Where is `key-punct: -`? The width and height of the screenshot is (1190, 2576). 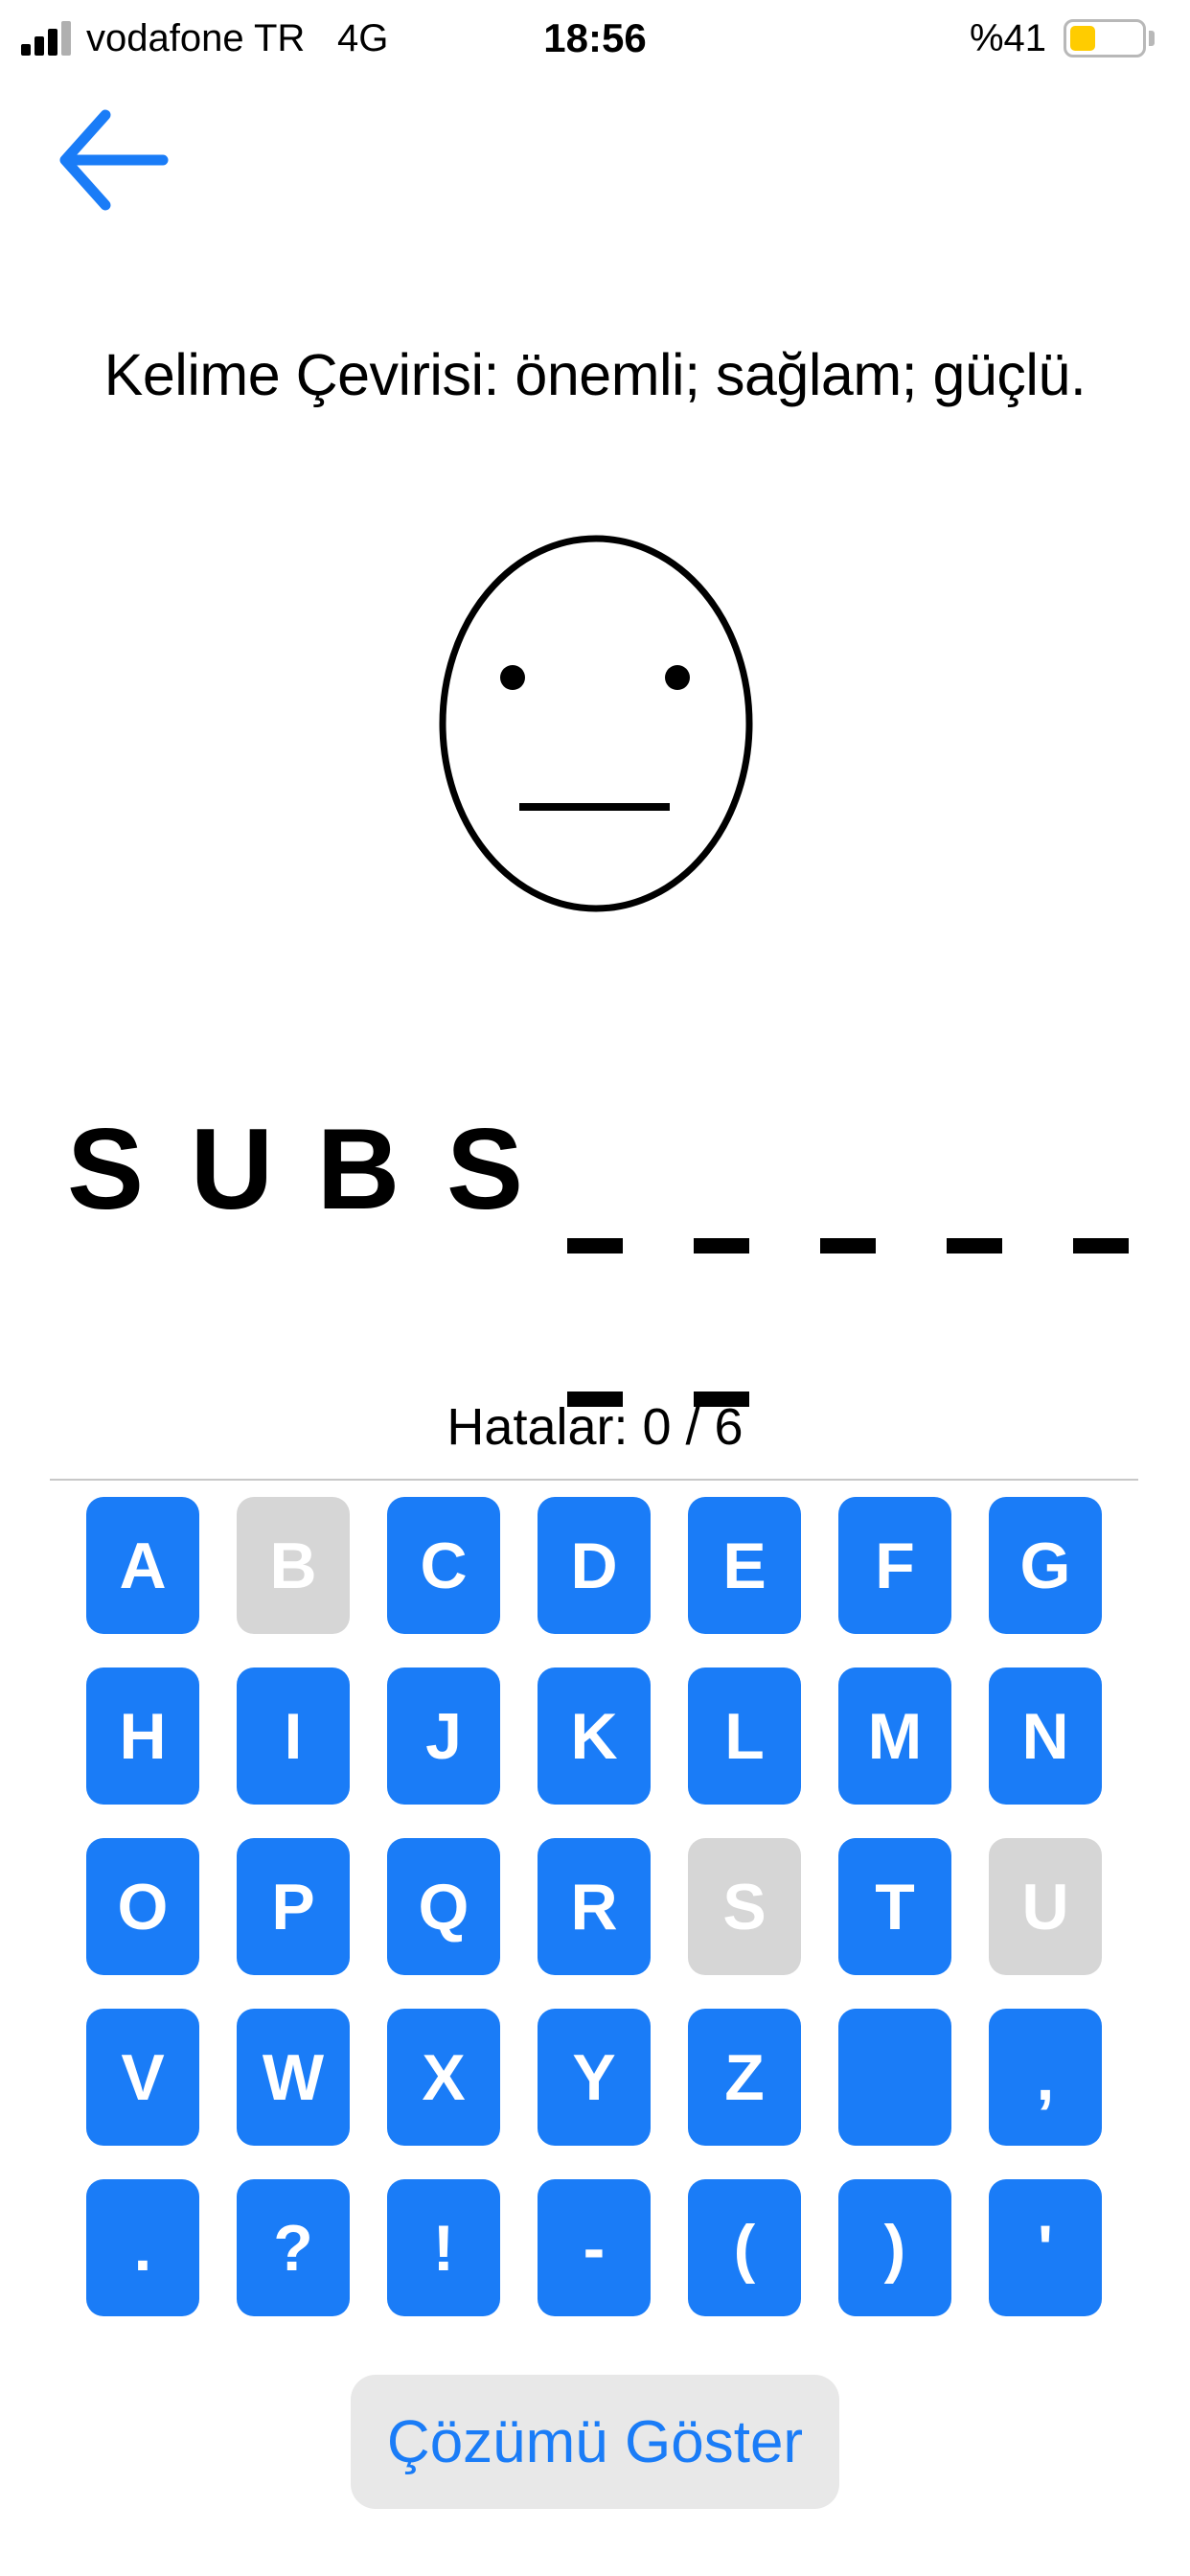
key-punct: - is located at coordinates (594, 2248).